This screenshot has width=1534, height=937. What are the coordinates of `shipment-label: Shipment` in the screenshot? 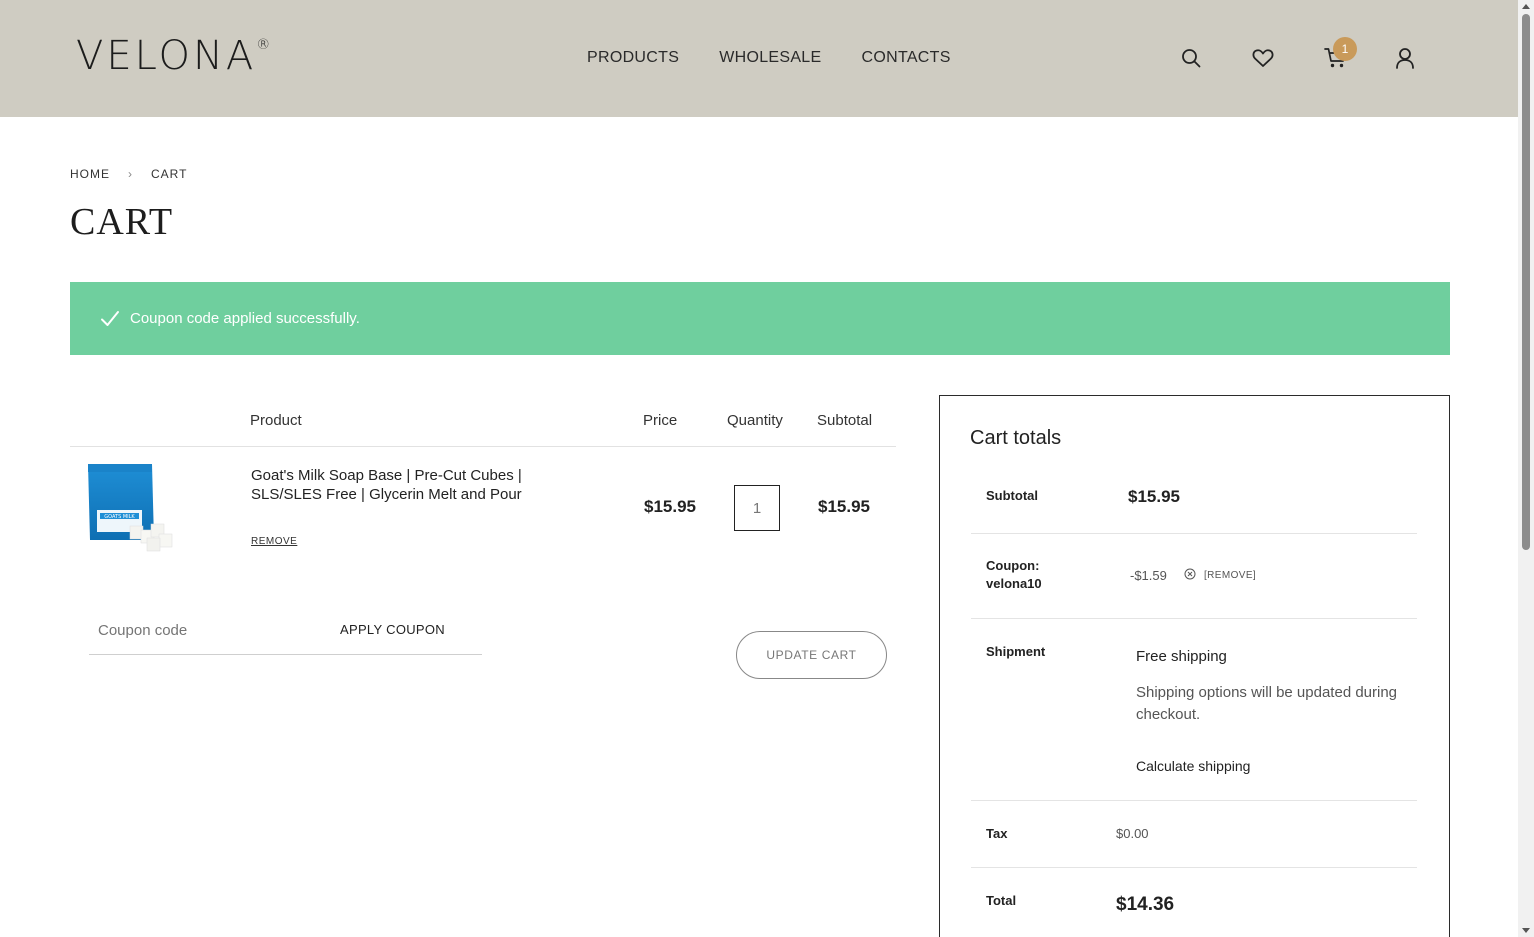 It's located at (1016, 651).